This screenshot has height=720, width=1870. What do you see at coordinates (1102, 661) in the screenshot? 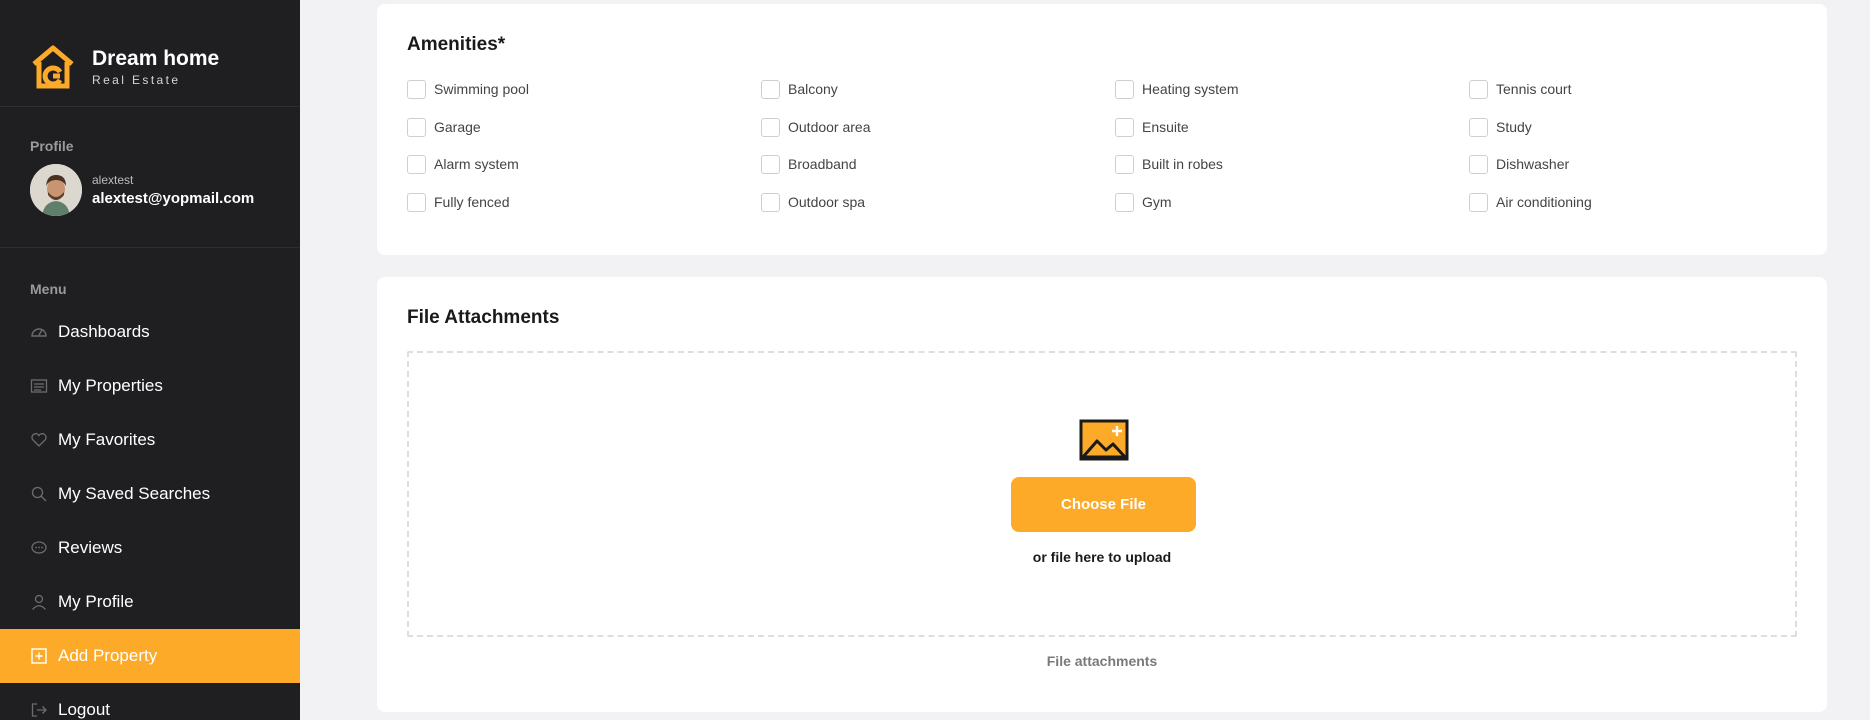
I see `file-attachments-caption: File attachments` at bounding box center [1102, 661].